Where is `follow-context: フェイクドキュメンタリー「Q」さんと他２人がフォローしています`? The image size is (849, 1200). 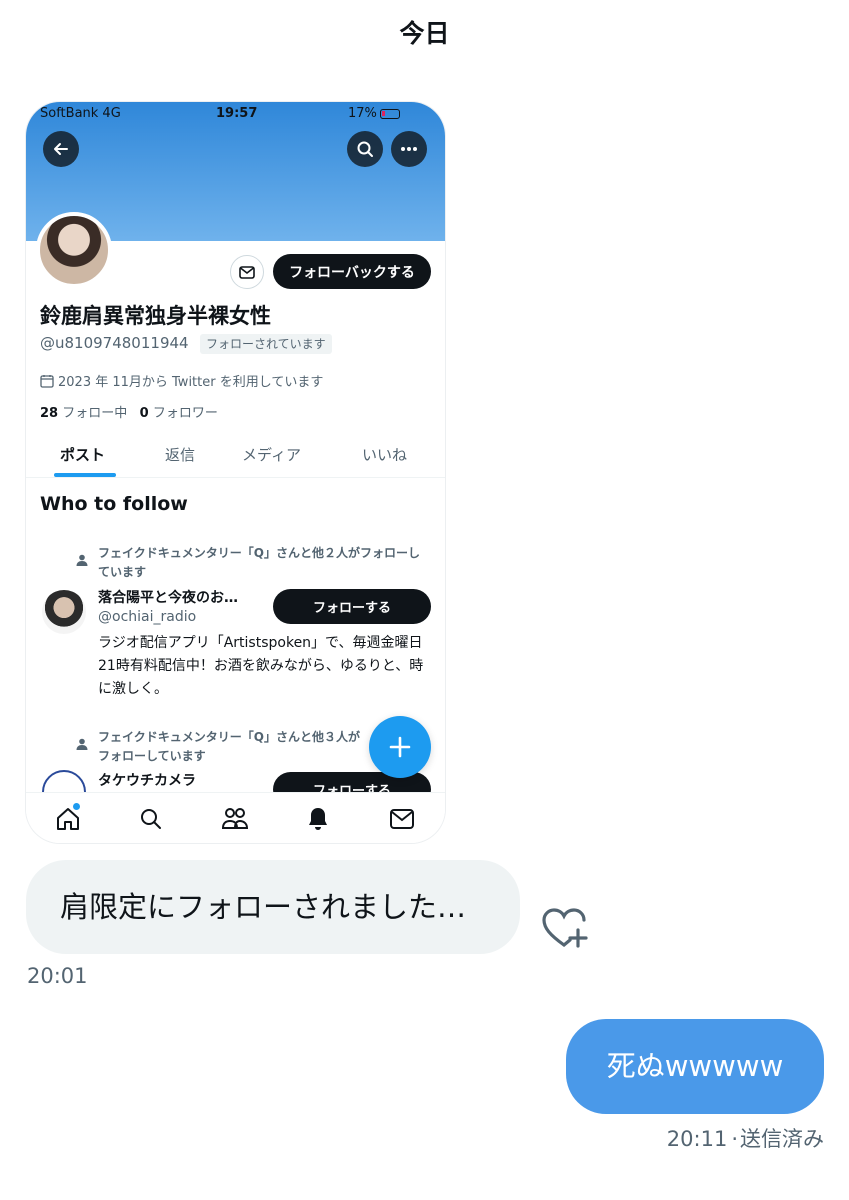
follow-context: フェイクドキュメンタリー「Q」さんと他２人がフォローしています is located at coordinates (259, 562).